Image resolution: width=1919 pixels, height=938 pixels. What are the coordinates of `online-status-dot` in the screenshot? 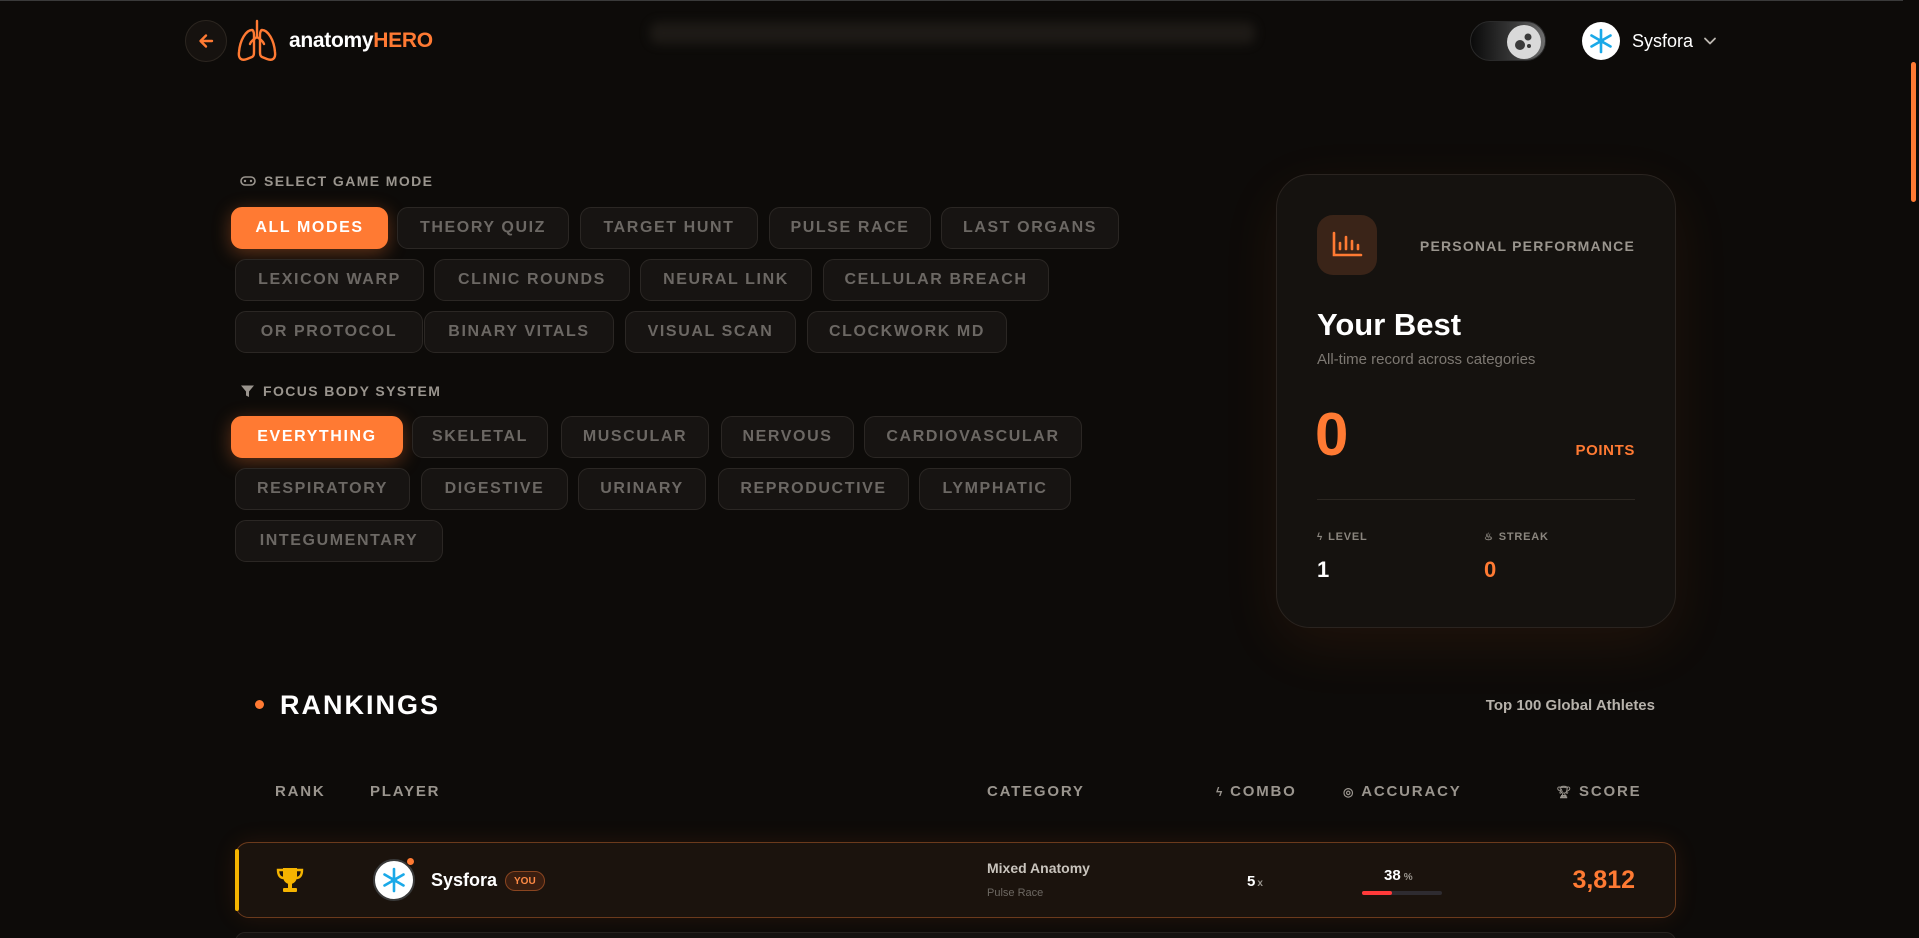 It's located at (410, 861).